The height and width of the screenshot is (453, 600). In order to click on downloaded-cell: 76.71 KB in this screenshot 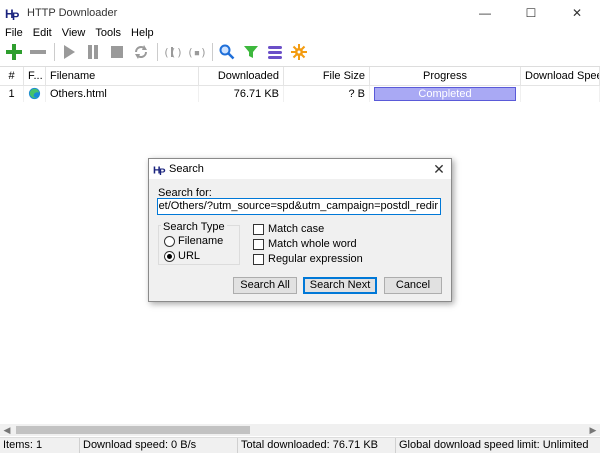, I will do `click(241, 94)`.